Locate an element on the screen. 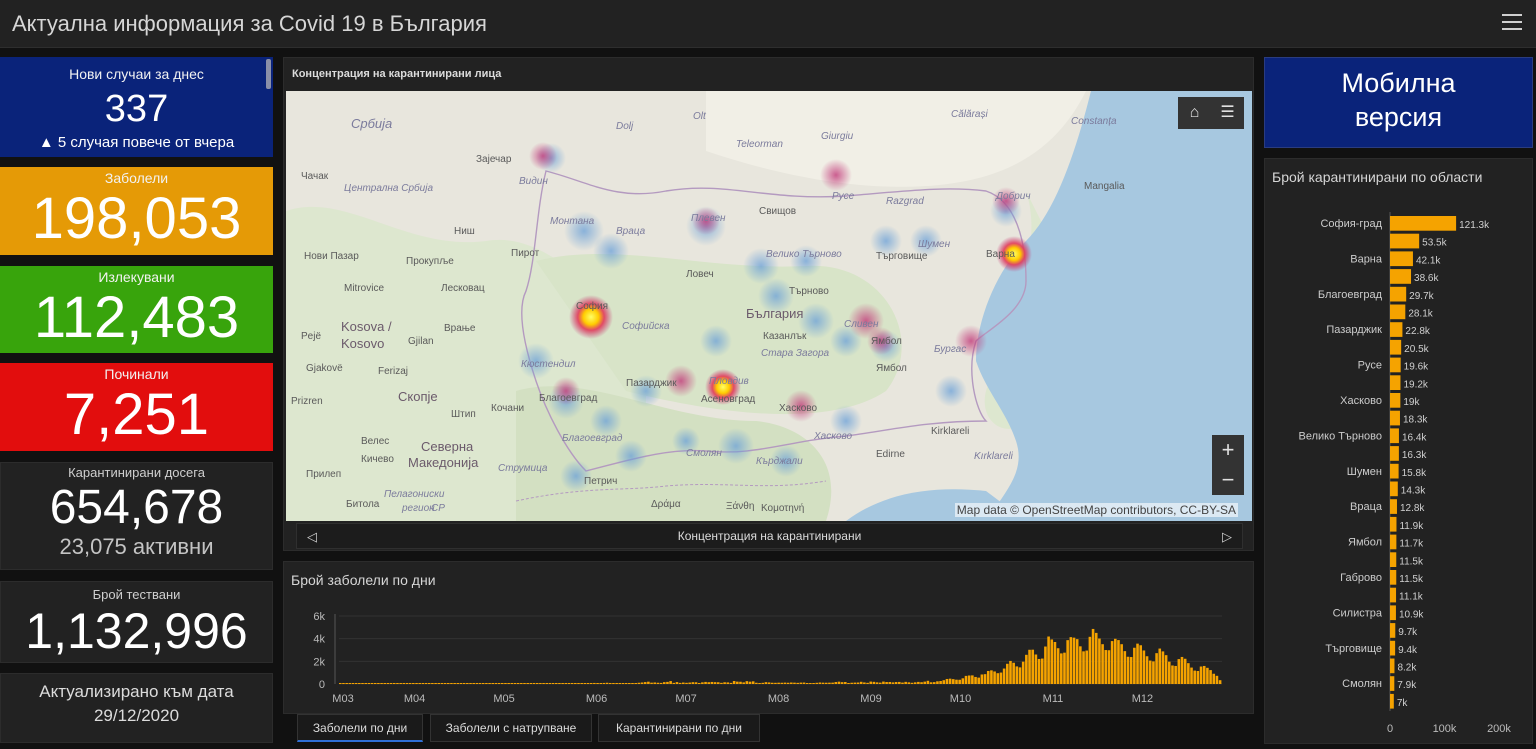 This screenshot has height=749, width=1536. scrollbar-thumb is located at coordinates (268, 74).